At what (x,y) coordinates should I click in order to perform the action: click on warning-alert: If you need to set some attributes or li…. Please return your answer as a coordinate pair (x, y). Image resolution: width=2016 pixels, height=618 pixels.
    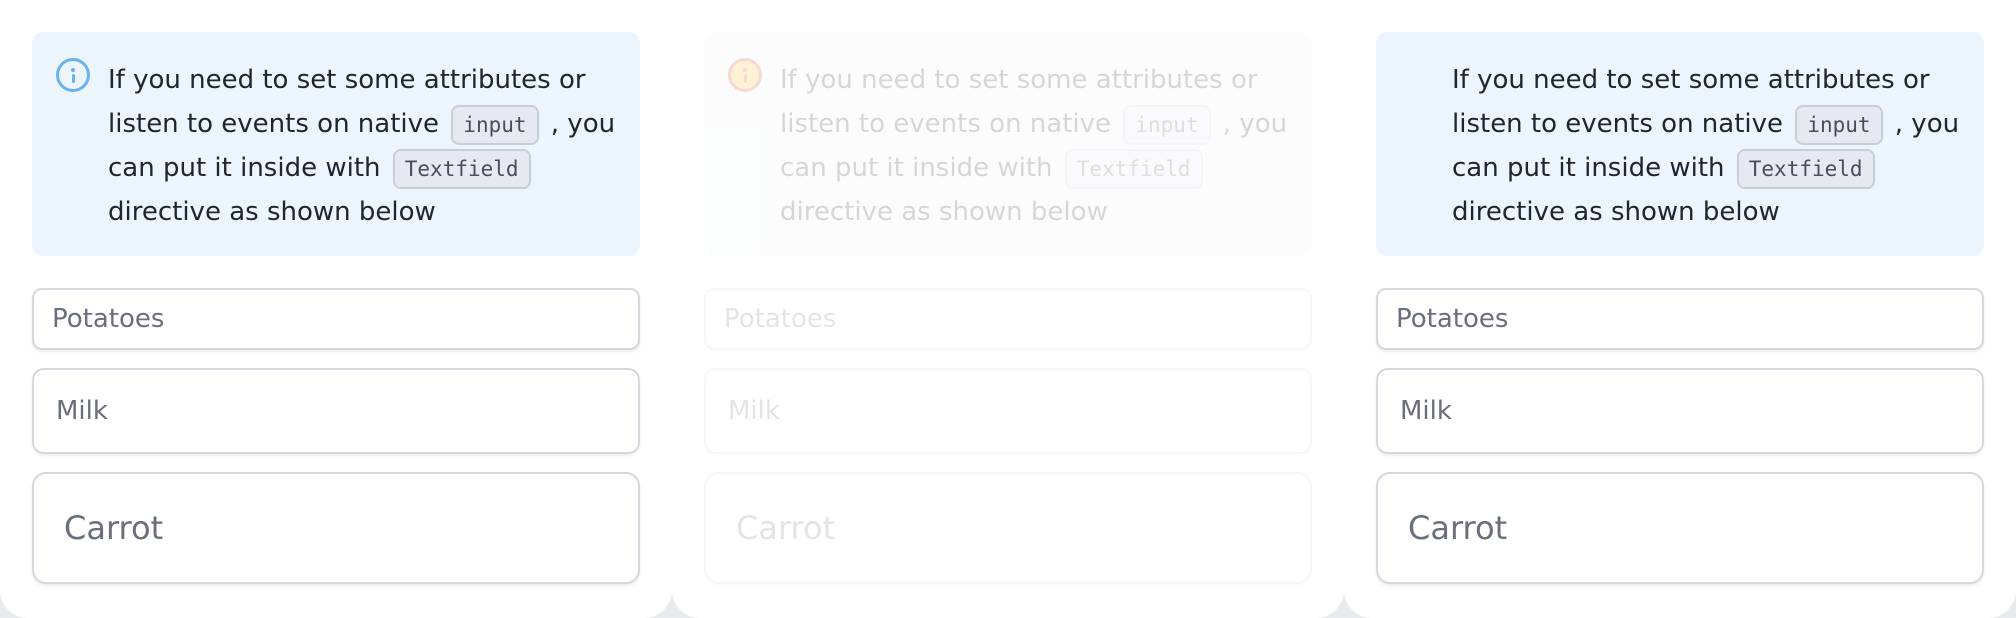
    Looking at the image, I should click on (1008, 144).